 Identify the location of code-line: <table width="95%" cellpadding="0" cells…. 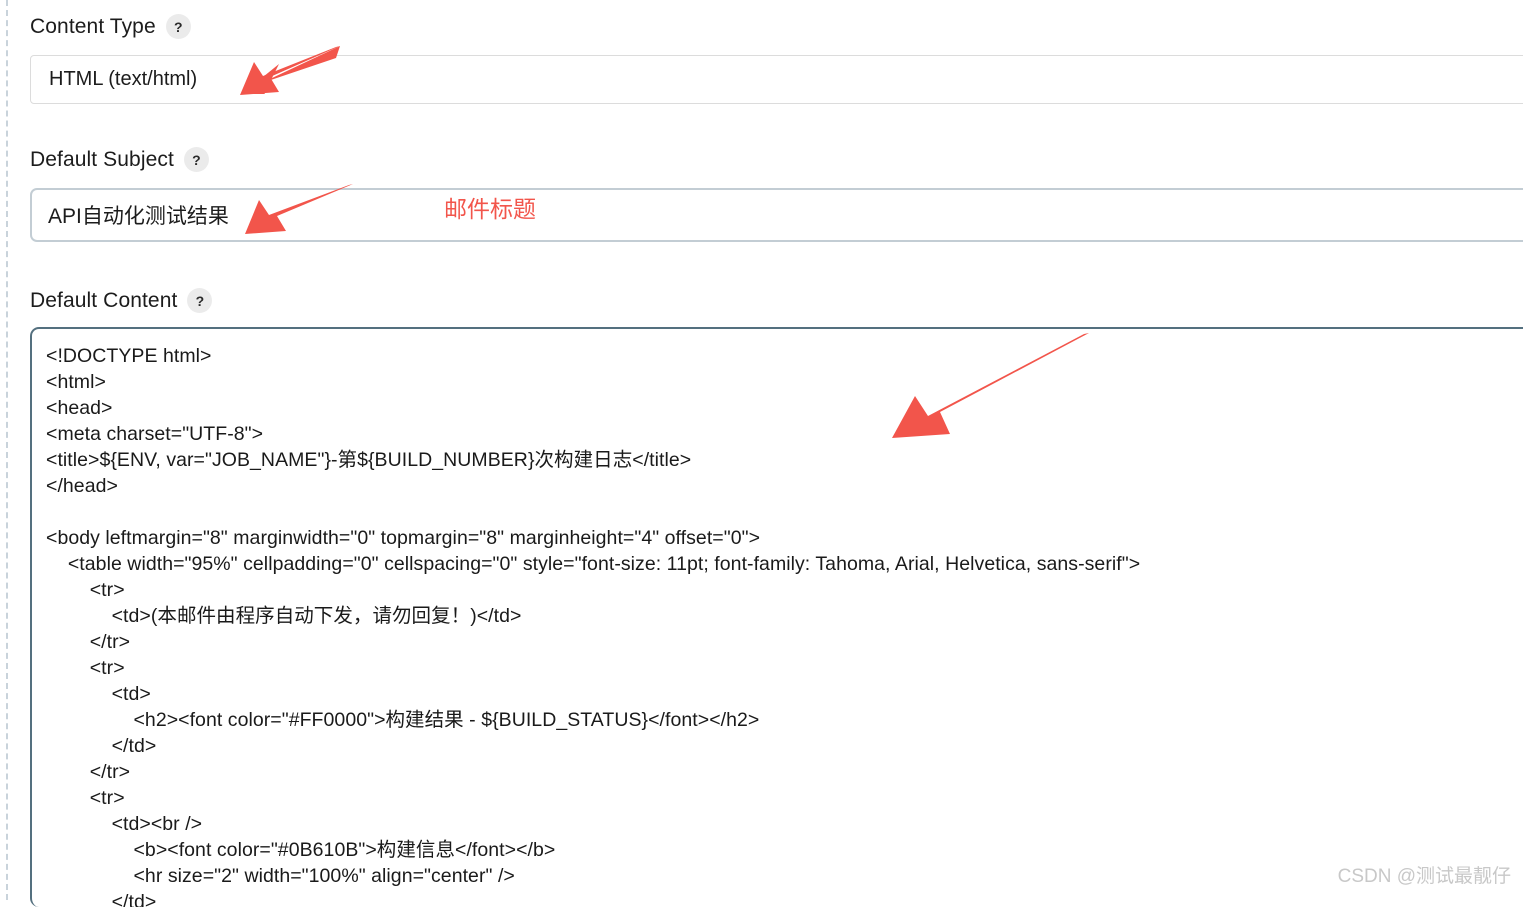
(593, 564).